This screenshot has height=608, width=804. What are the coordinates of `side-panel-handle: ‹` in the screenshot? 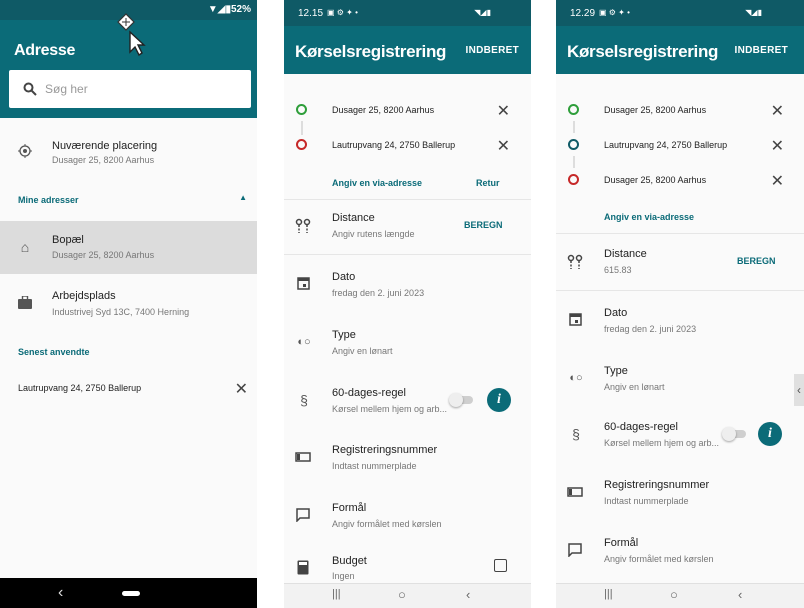 It's located at (799, 390).